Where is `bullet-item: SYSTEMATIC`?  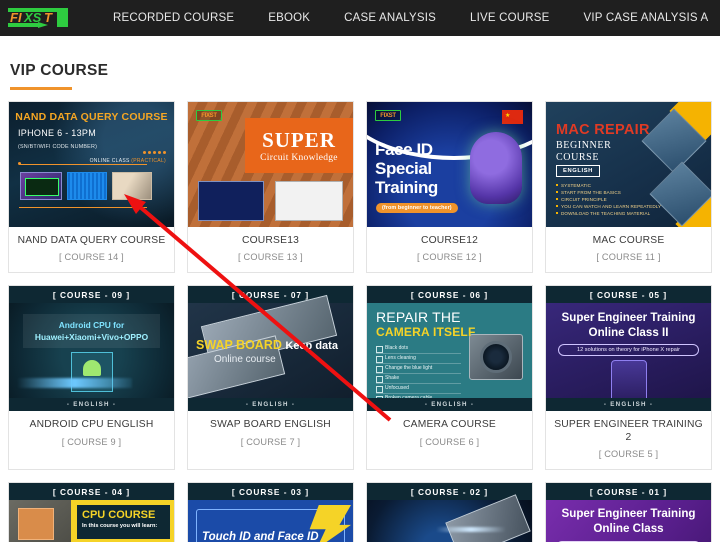 bullet-item: SYSTEMATIC is located at coordinates (608, 185).